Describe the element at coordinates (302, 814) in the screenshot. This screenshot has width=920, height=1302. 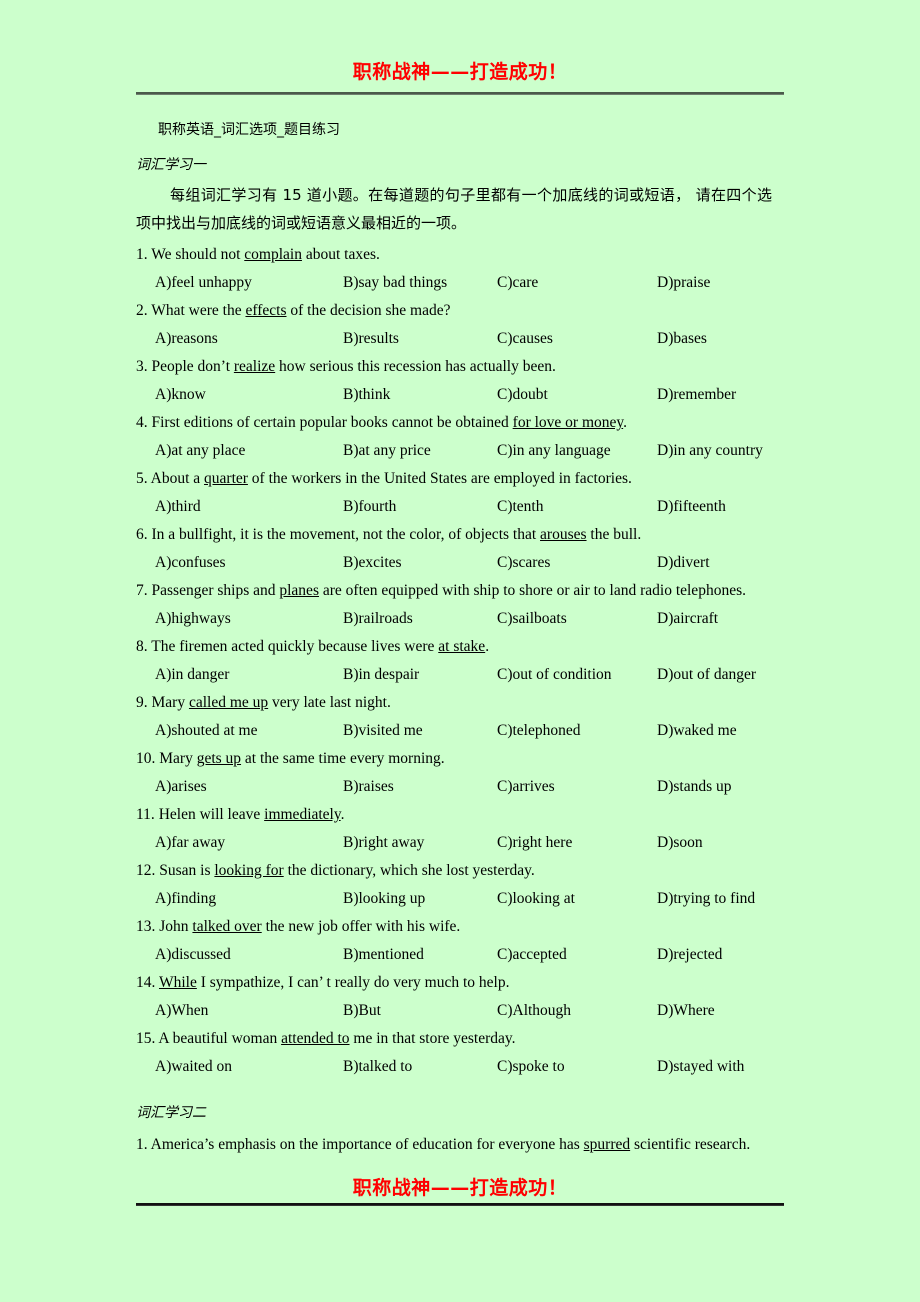
I see `stem-keyword: immediately` at that location.